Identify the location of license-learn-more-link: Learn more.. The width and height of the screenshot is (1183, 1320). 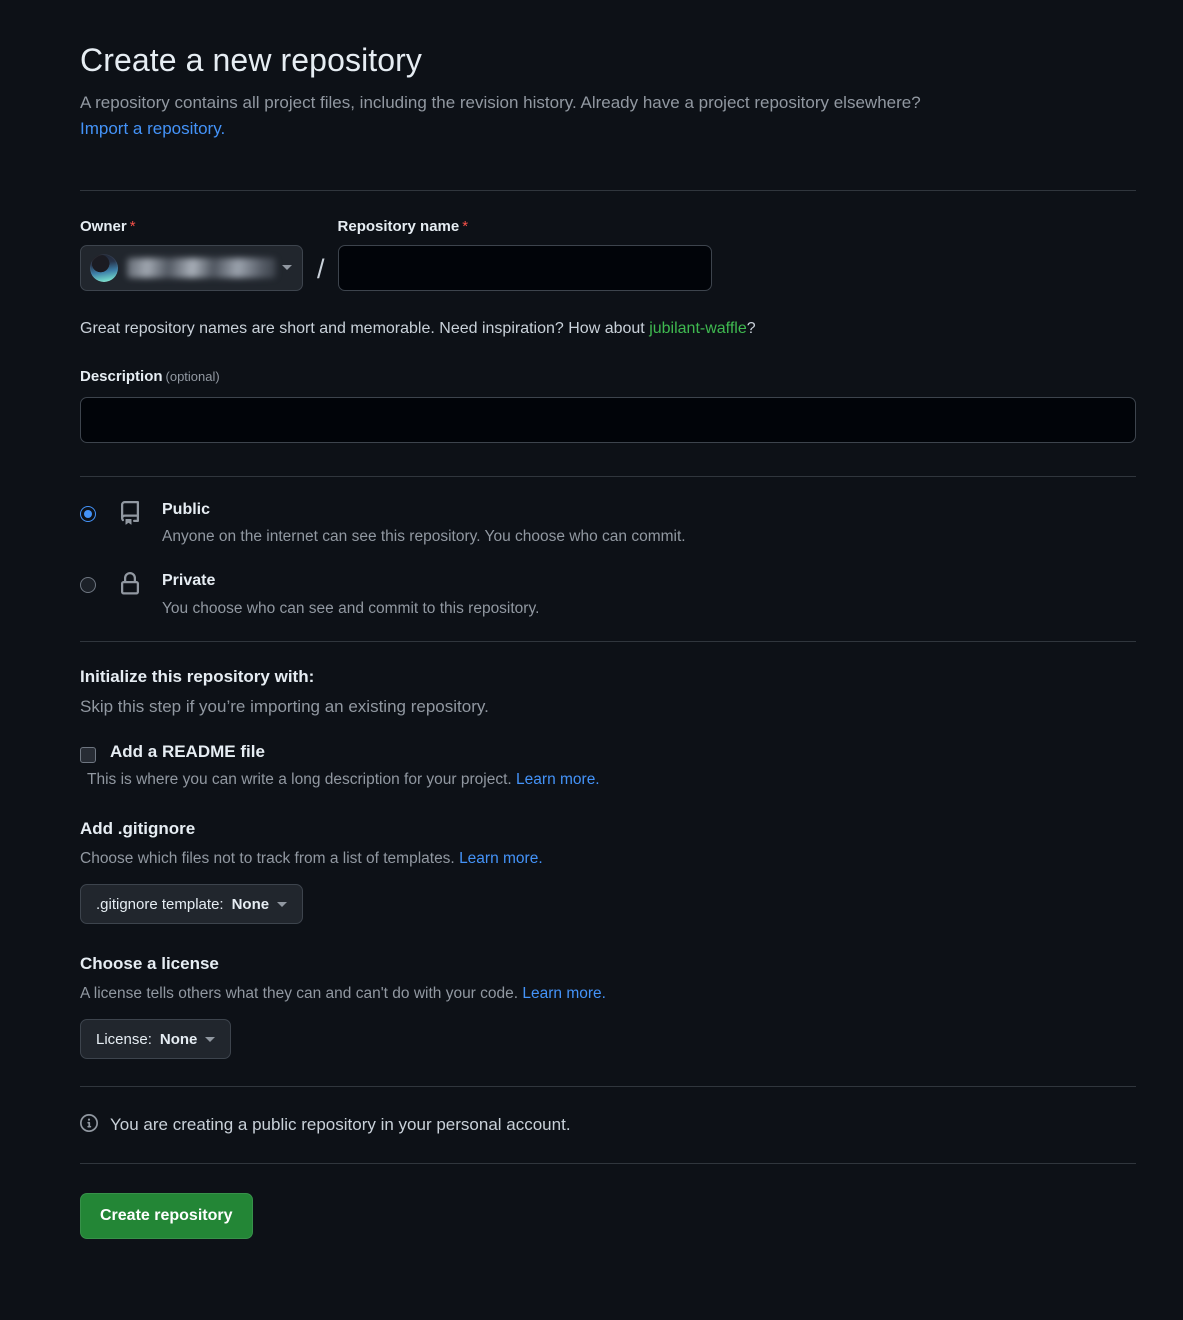
(564, 993).